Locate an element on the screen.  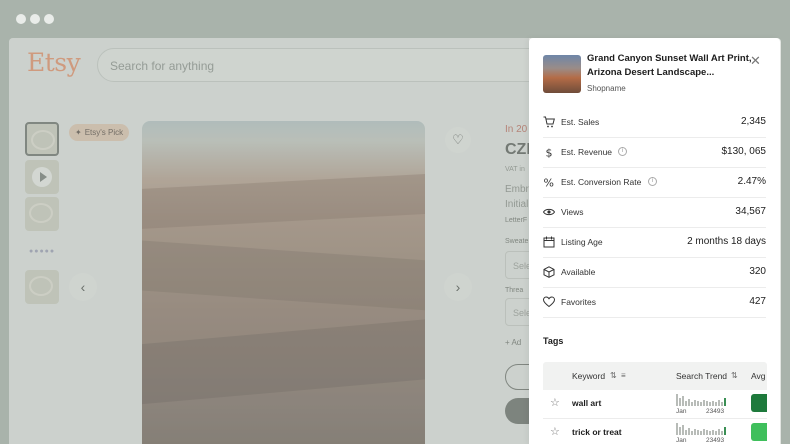
metric-label: Favorites is located at coordinates (578, 302).